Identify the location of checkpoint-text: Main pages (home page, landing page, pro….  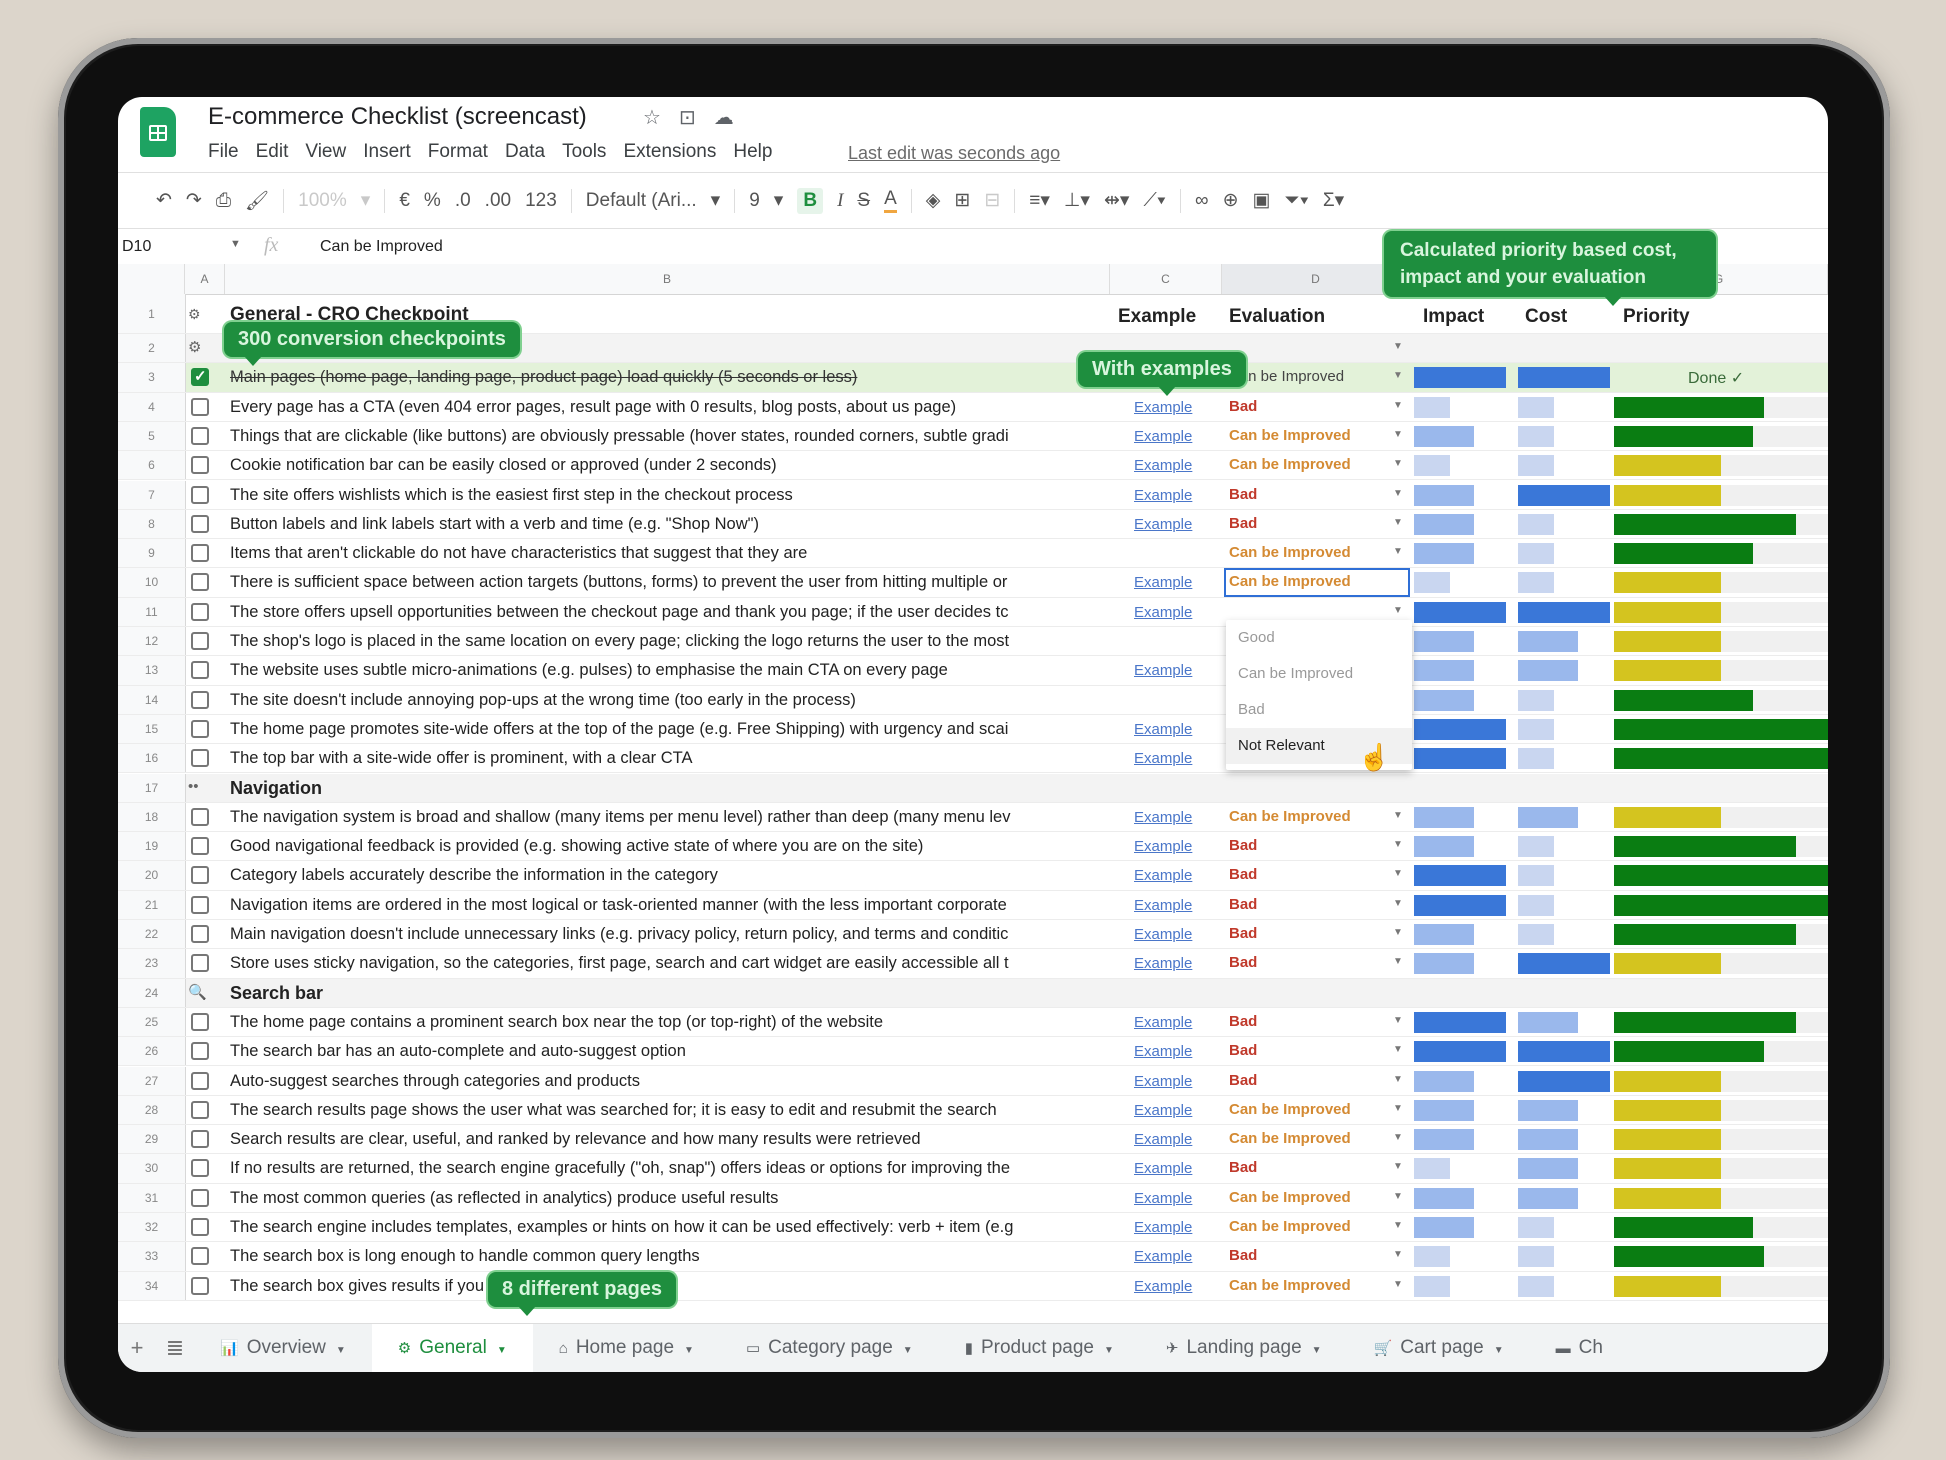
(670, 377).